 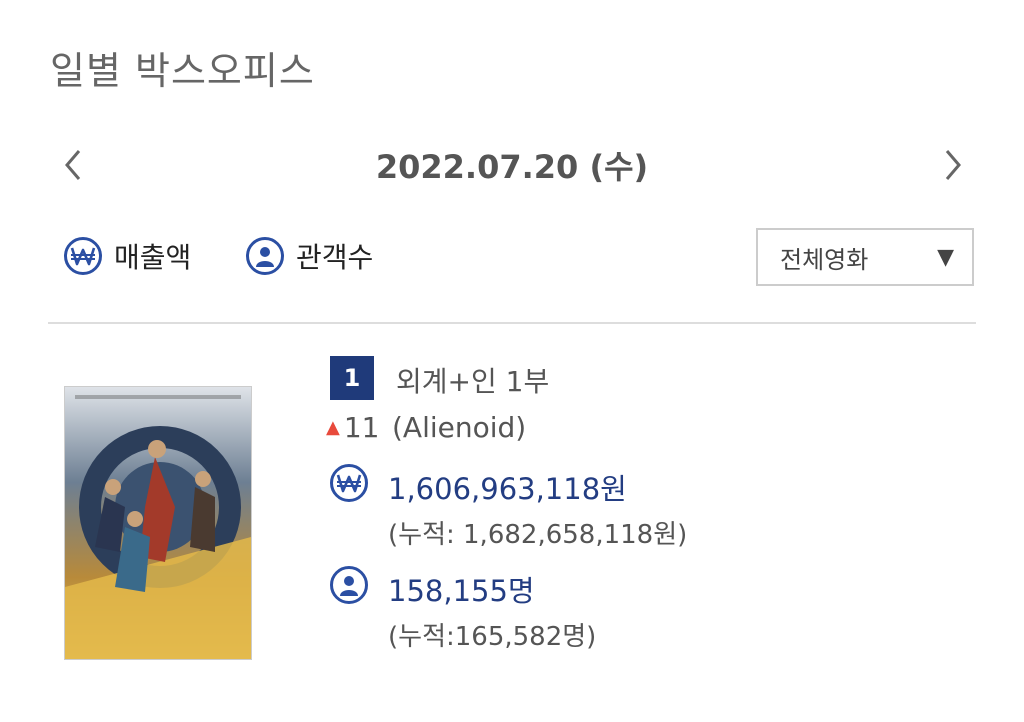 I want to click on movie-title: 외계+인 1부, so click(x=472, y=380).